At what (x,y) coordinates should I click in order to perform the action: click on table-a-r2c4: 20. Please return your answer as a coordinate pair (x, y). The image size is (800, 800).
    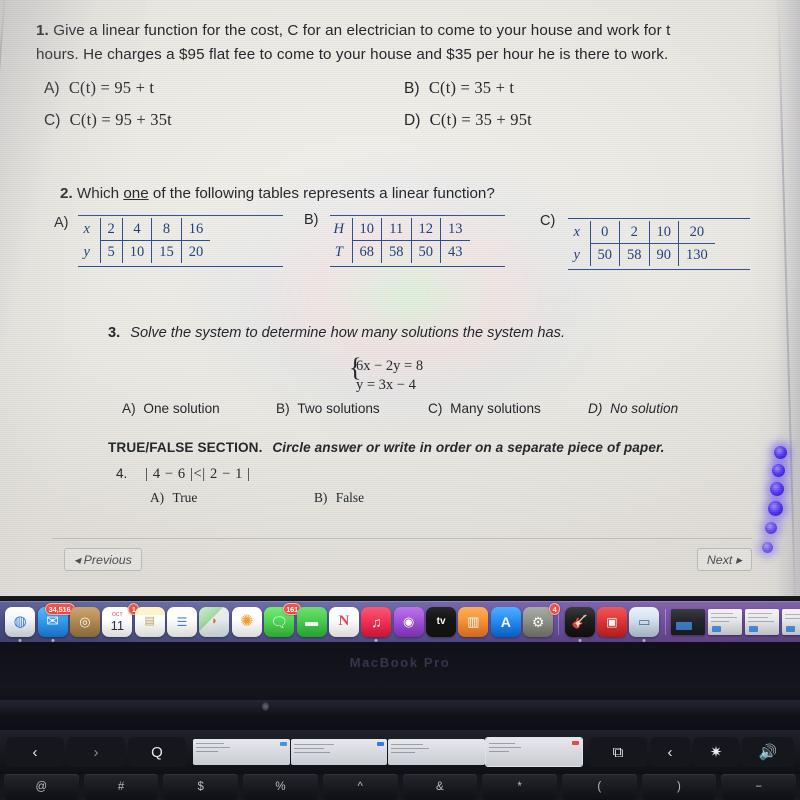
    Looking at the image, I should click on (195, 251).